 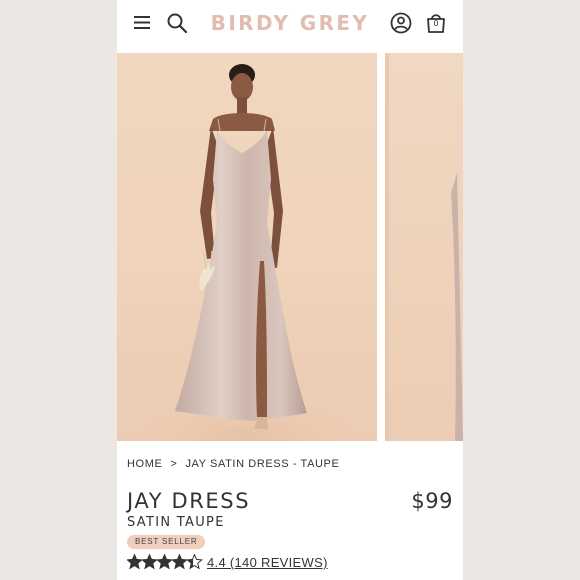 I want to click on shopping-bag-icon: 0, so click(x=436, y=23).